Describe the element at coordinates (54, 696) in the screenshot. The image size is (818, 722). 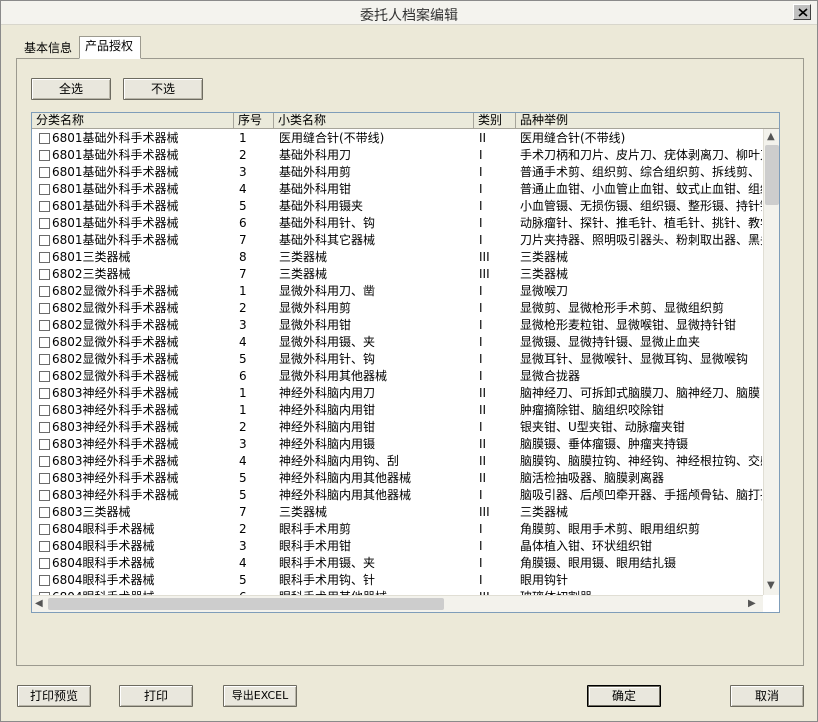
I see `print-preview-button: 打印预览` at that location.